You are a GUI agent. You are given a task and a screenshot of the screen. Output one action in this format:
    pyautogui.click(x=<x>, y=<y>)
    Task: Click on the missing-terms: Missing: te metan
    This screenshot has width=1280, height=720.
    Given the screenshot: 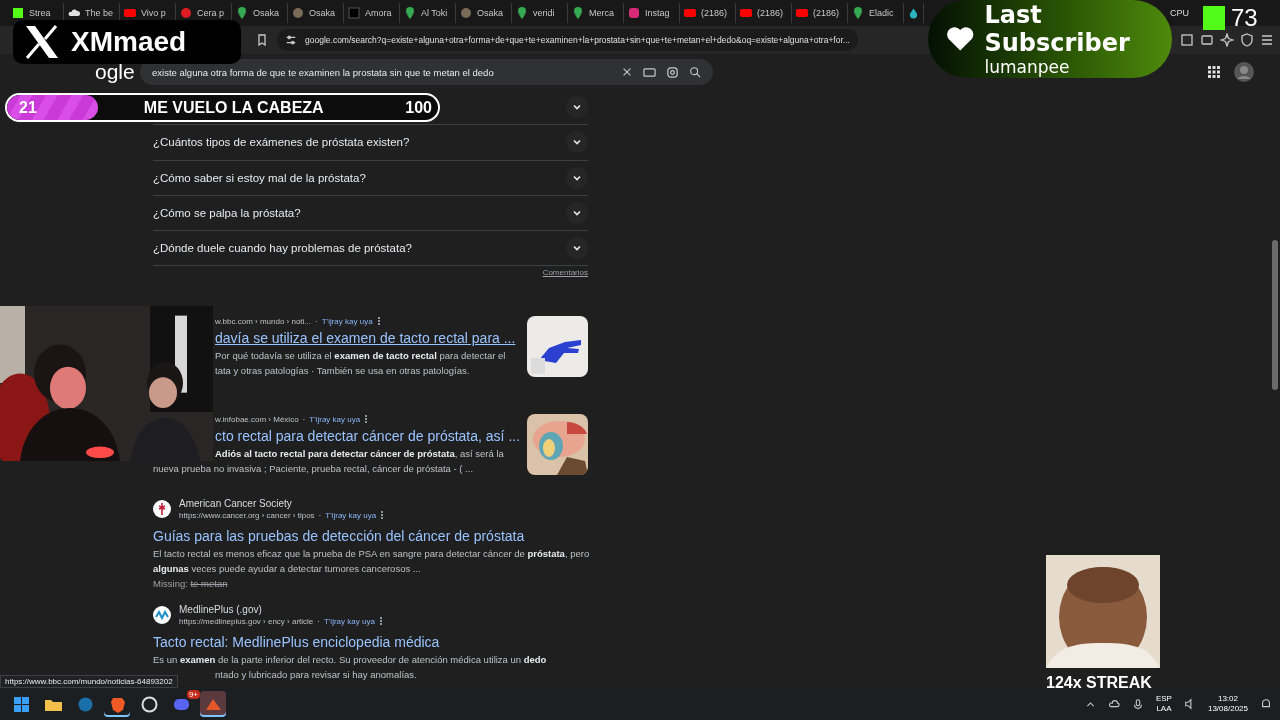 What is the action you would take?
    pyautogui.click(x=191, y=584)
    